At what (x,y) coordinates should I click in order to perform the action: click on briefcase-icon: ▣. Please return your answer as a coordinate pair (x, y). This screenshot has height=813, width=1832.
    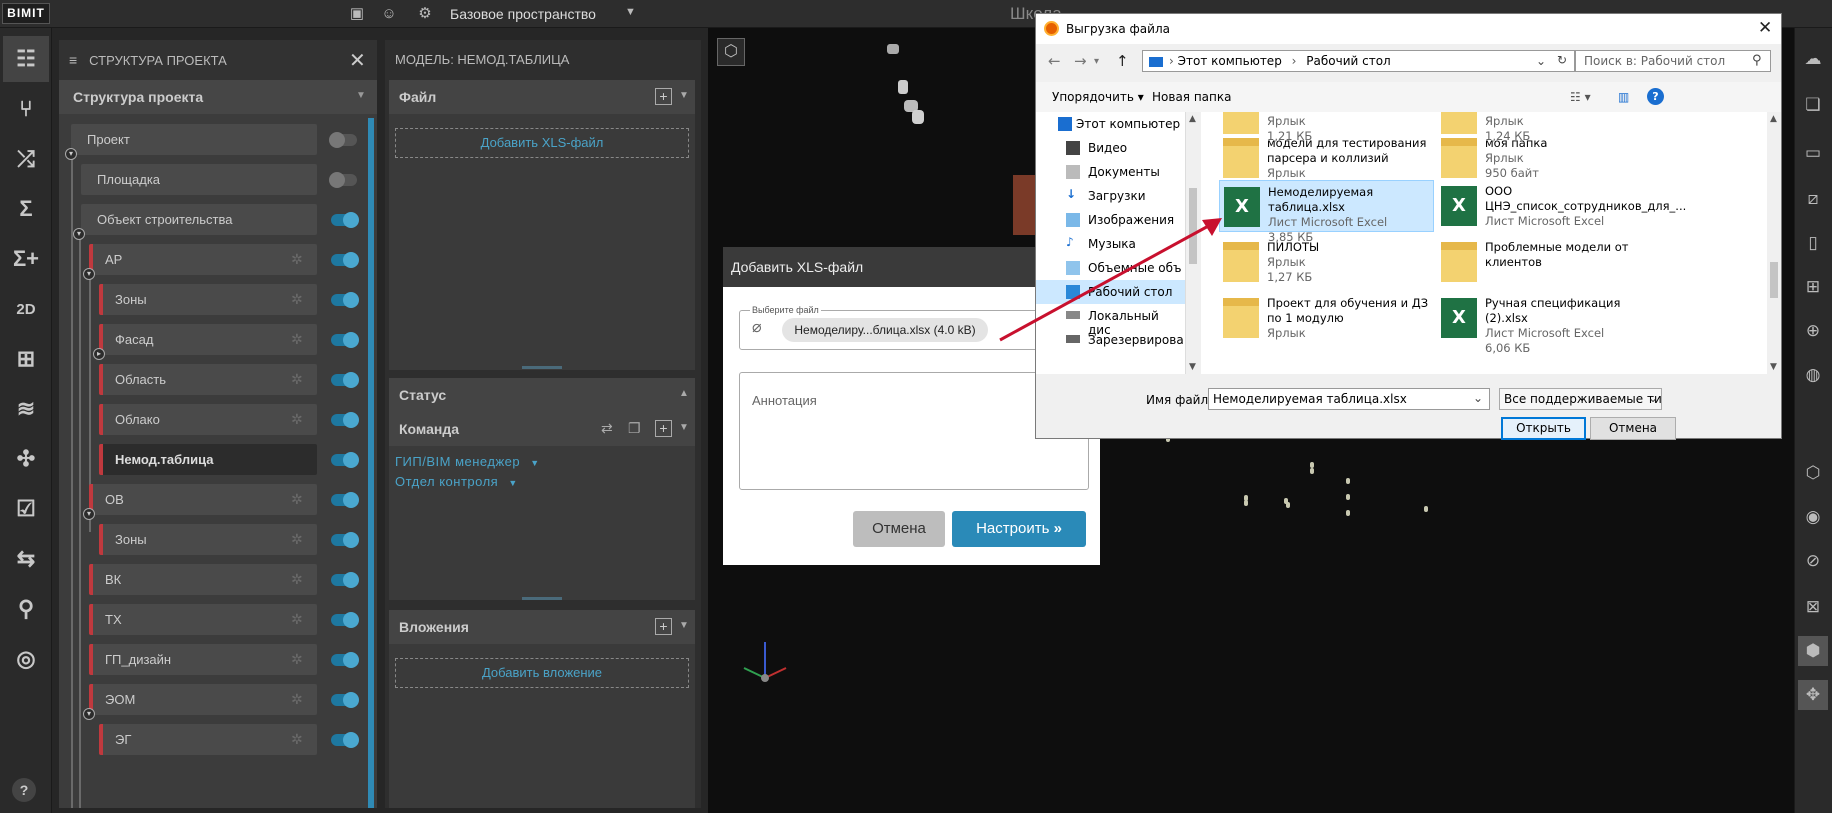
    Looking at the image, I should click on (357, 14).